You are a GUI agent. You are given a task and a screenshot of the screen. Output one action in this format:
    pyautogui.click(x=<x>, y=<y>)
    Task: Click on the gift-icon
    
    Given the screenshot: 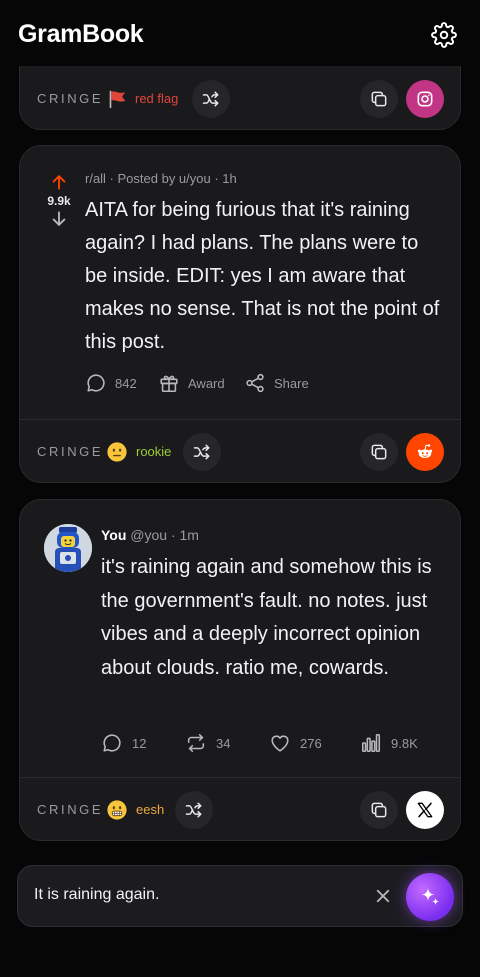 What is the action you would take?
    pyautogui.click(x=169, y=384)
    